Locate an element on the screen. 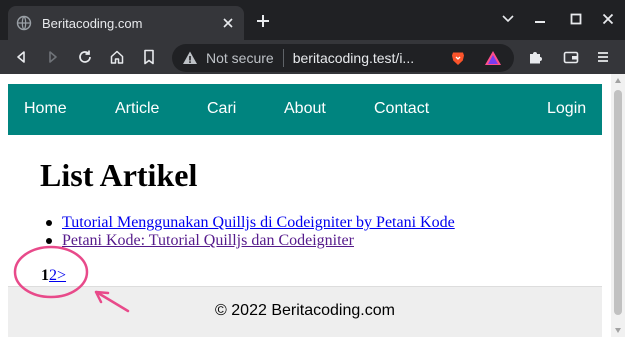  scrollbar-thumb is located at coordinates (618, 202).